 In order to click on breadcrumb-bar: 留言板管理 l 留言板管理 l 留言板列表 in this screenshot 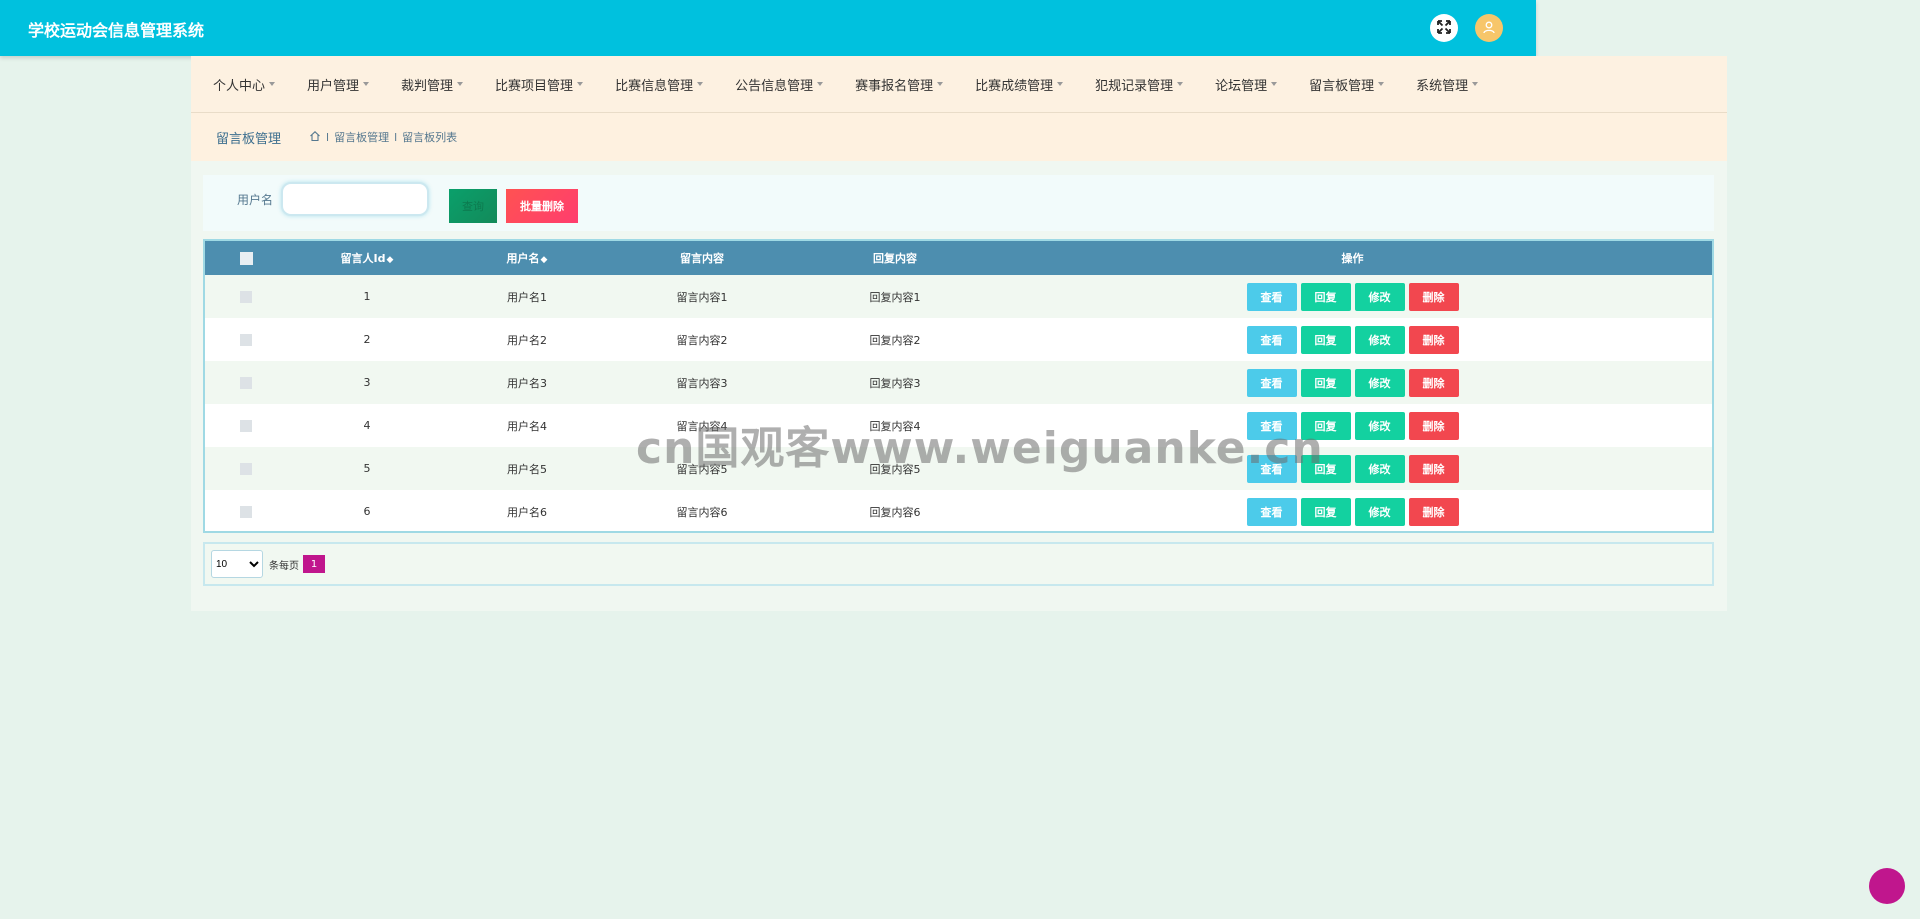, I will do `click(959, 137)`.